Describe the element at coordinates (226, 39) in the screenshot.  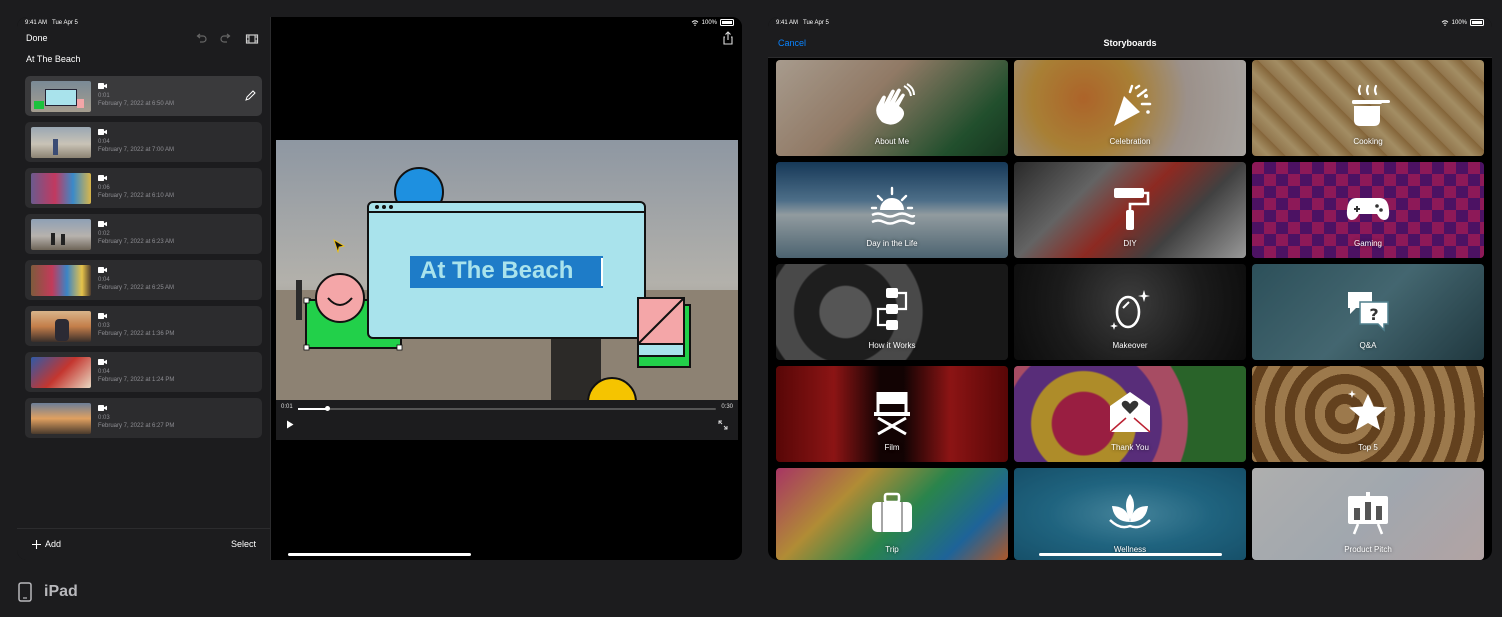
I see `redo-icon` at that location.